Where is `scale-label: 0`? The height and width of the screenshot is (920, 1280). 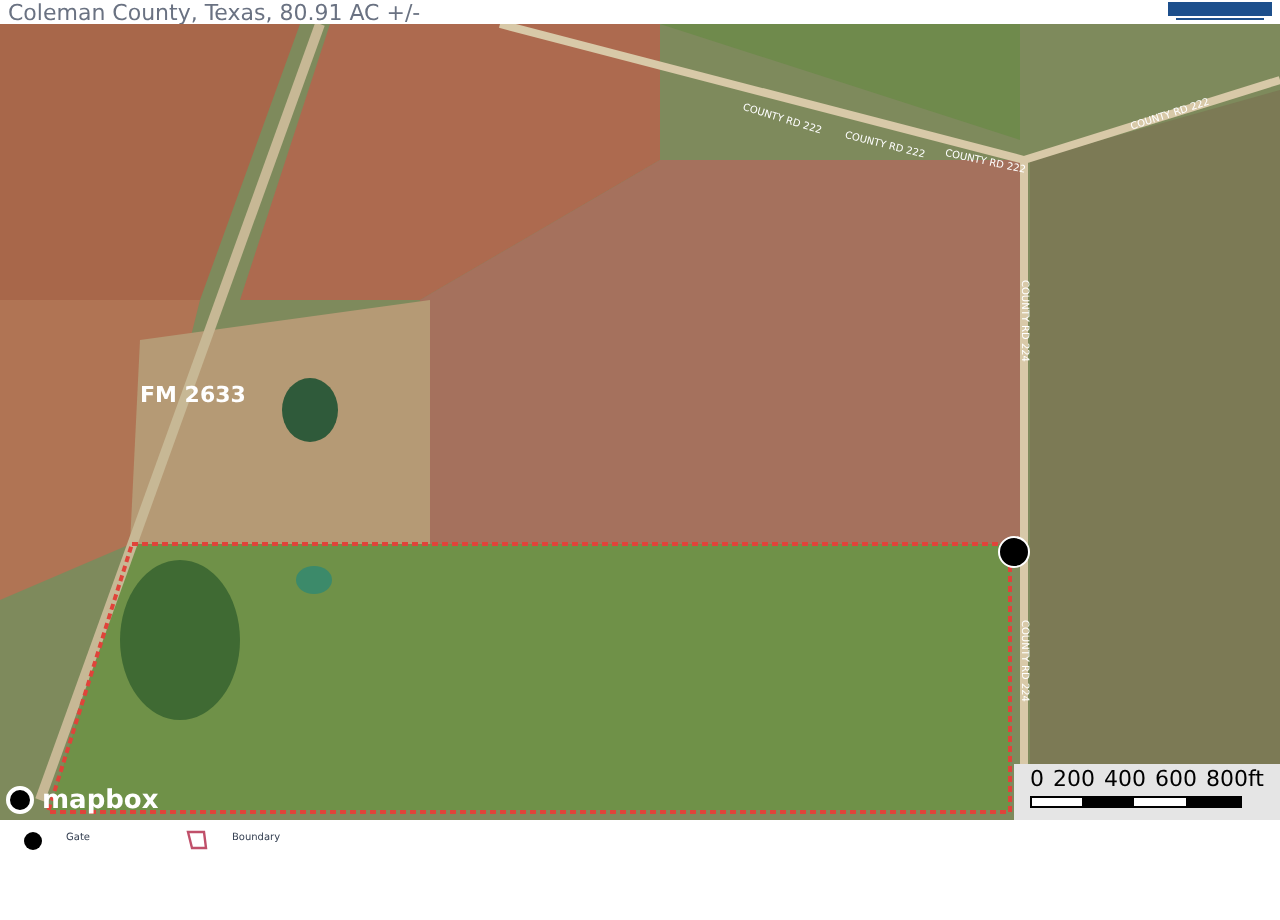 scale-label: 0 is located at coordinates (1037, 779).